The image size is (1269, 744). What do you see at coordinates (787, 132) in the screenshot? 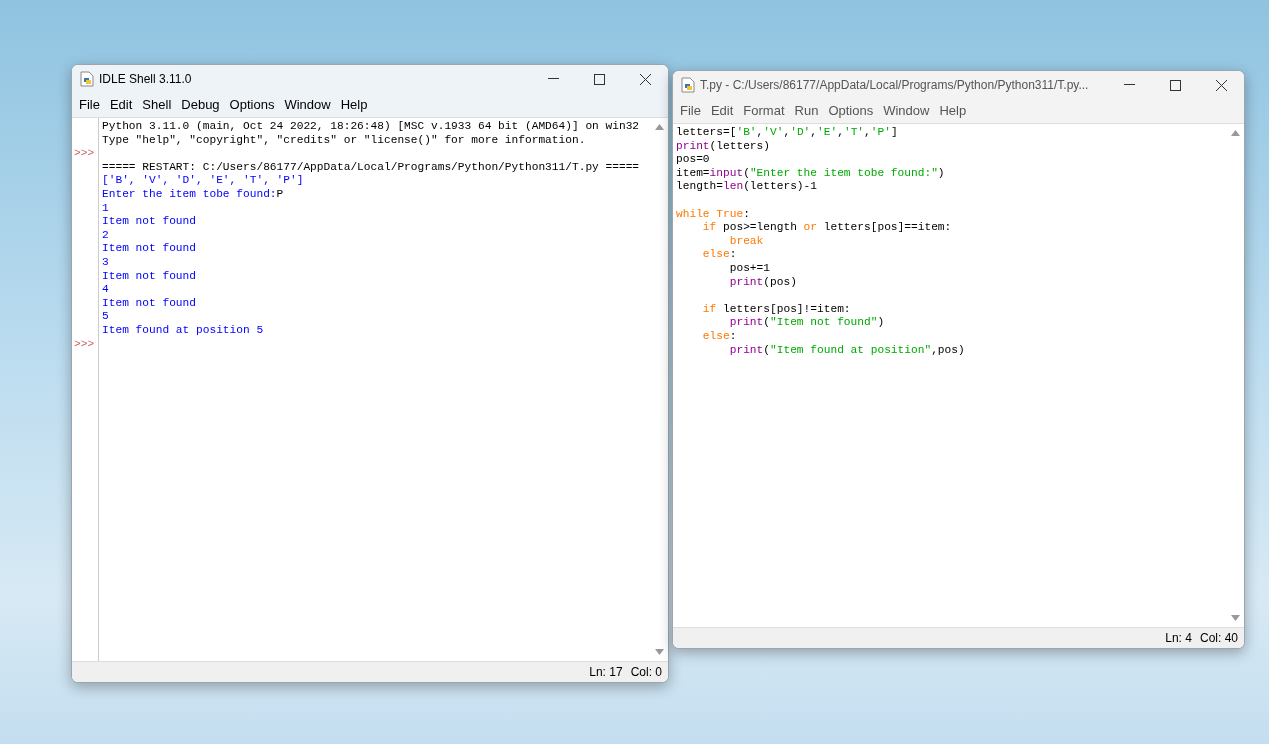
I see `code-line: letters=['B','V','D','E','T','P']` at bounding box center [787, 132].